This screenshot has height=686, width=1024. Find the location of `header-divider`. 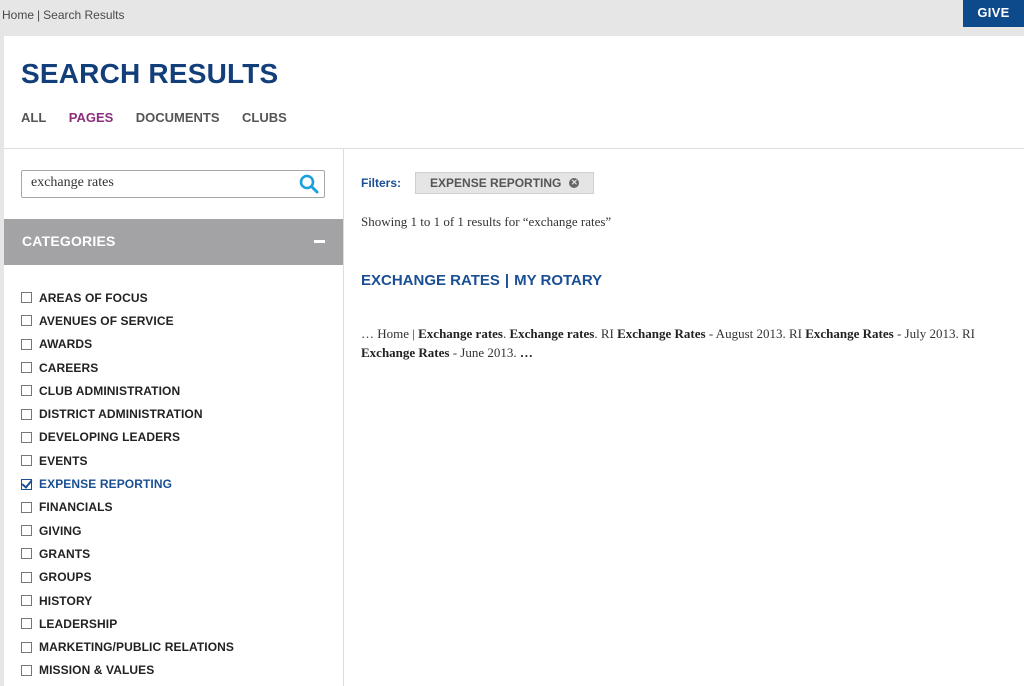

header-divider is located at coordinates (514, 148).